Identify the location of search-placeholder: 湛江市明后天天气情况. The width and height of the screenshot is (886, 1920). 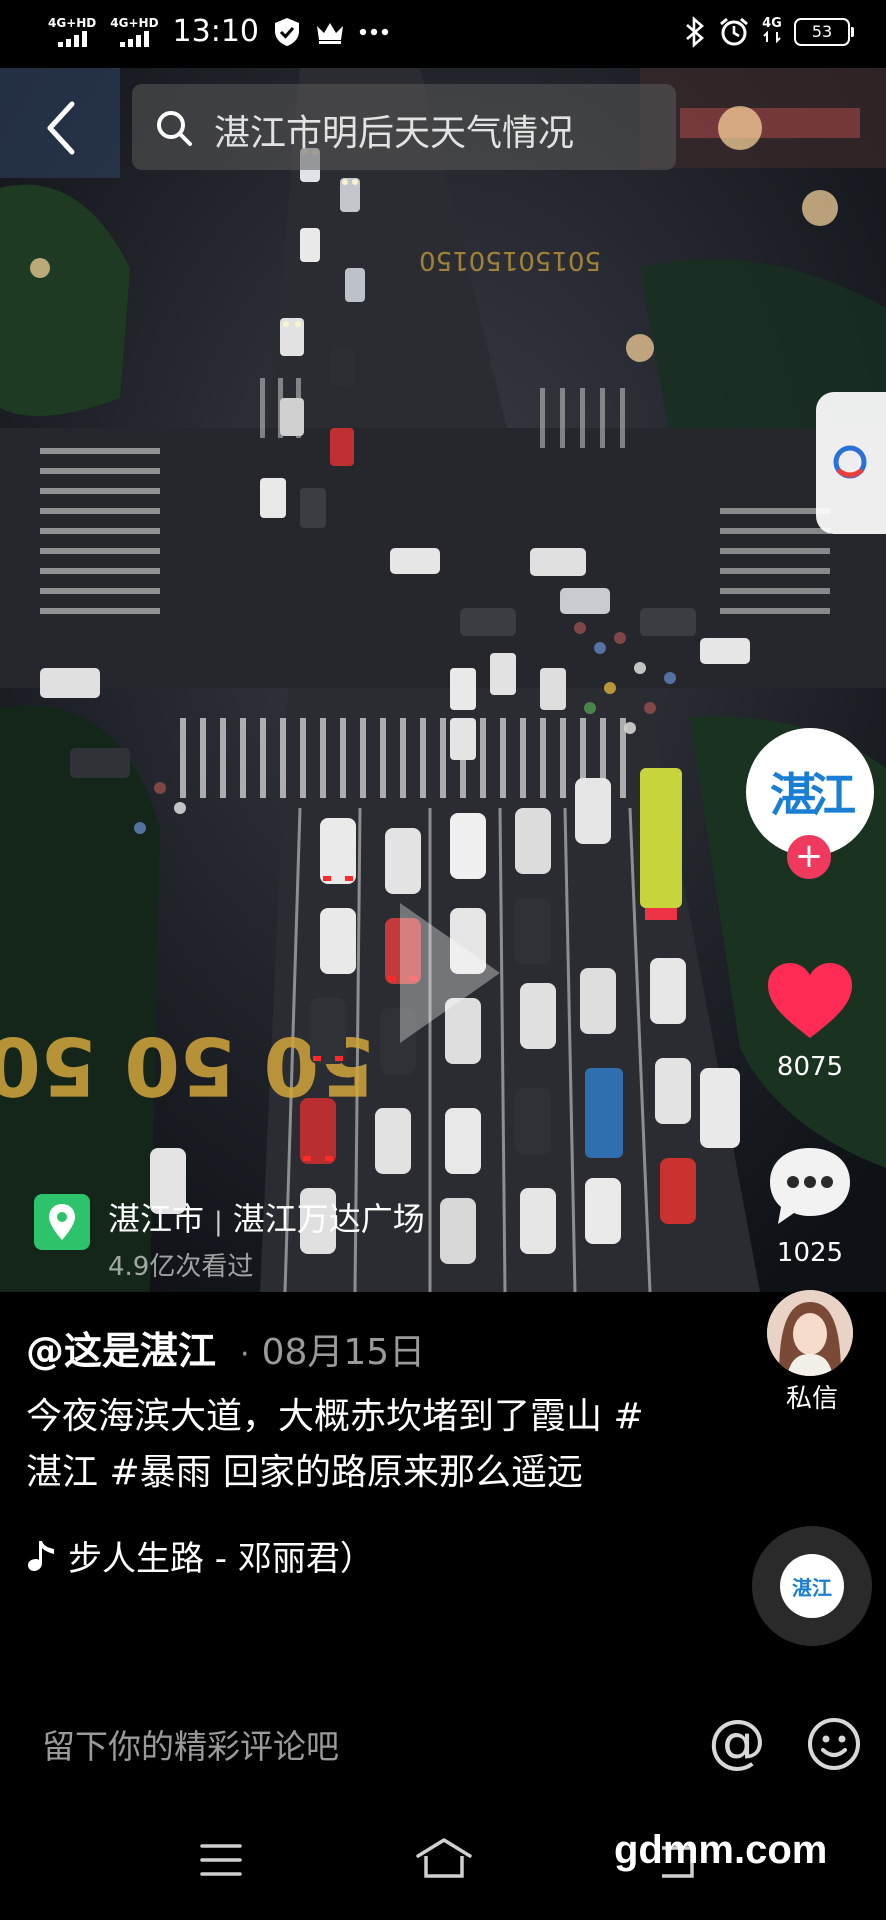
(394, 133).